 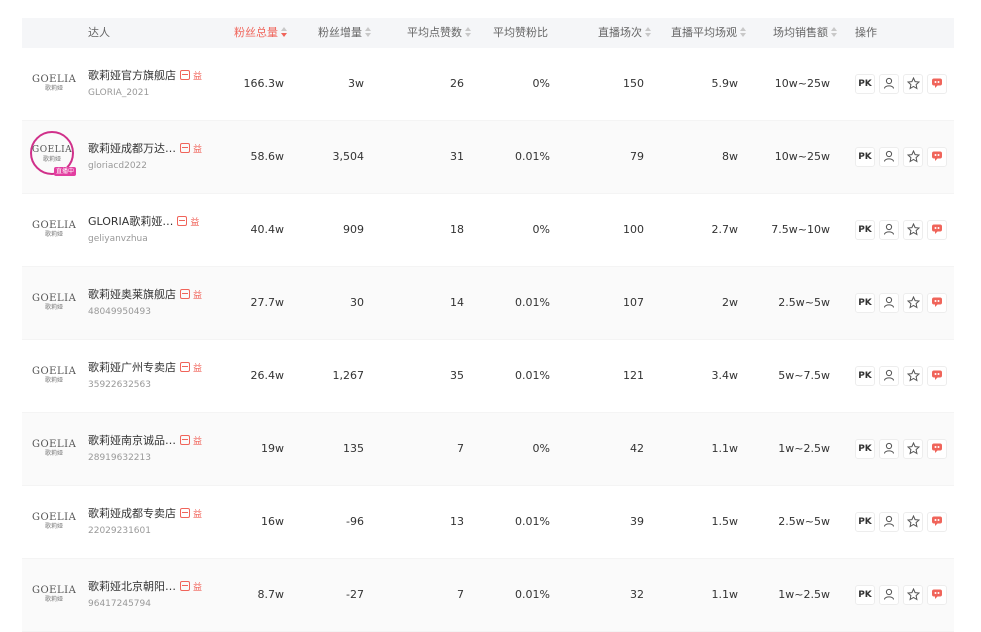 I want to click on influencer-name: GLORIA歌莉娅… 益, so click(x=143, y=222).